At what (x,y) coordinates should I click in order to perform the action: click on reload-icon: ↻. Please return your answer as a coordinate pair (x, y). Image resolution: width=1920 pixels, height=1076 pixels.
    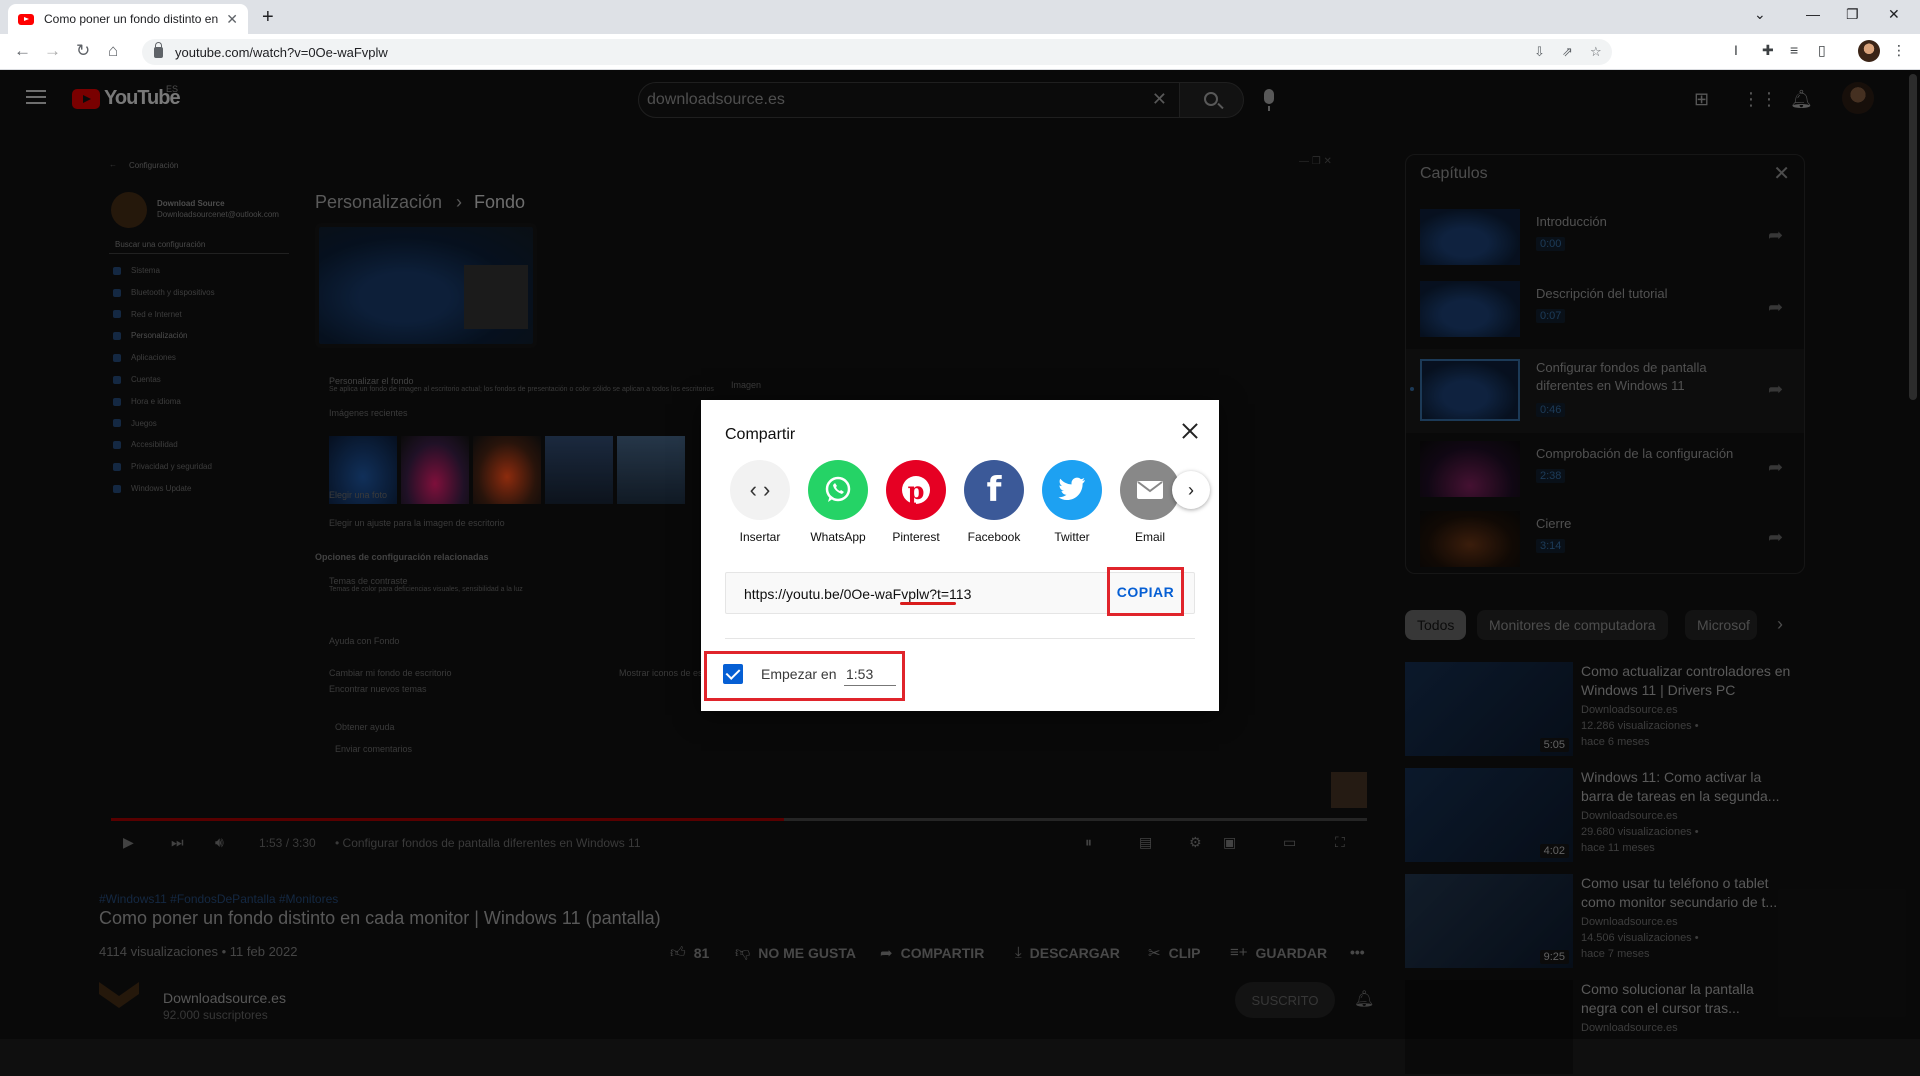
    Looking at the image, I should click on (83, 51).